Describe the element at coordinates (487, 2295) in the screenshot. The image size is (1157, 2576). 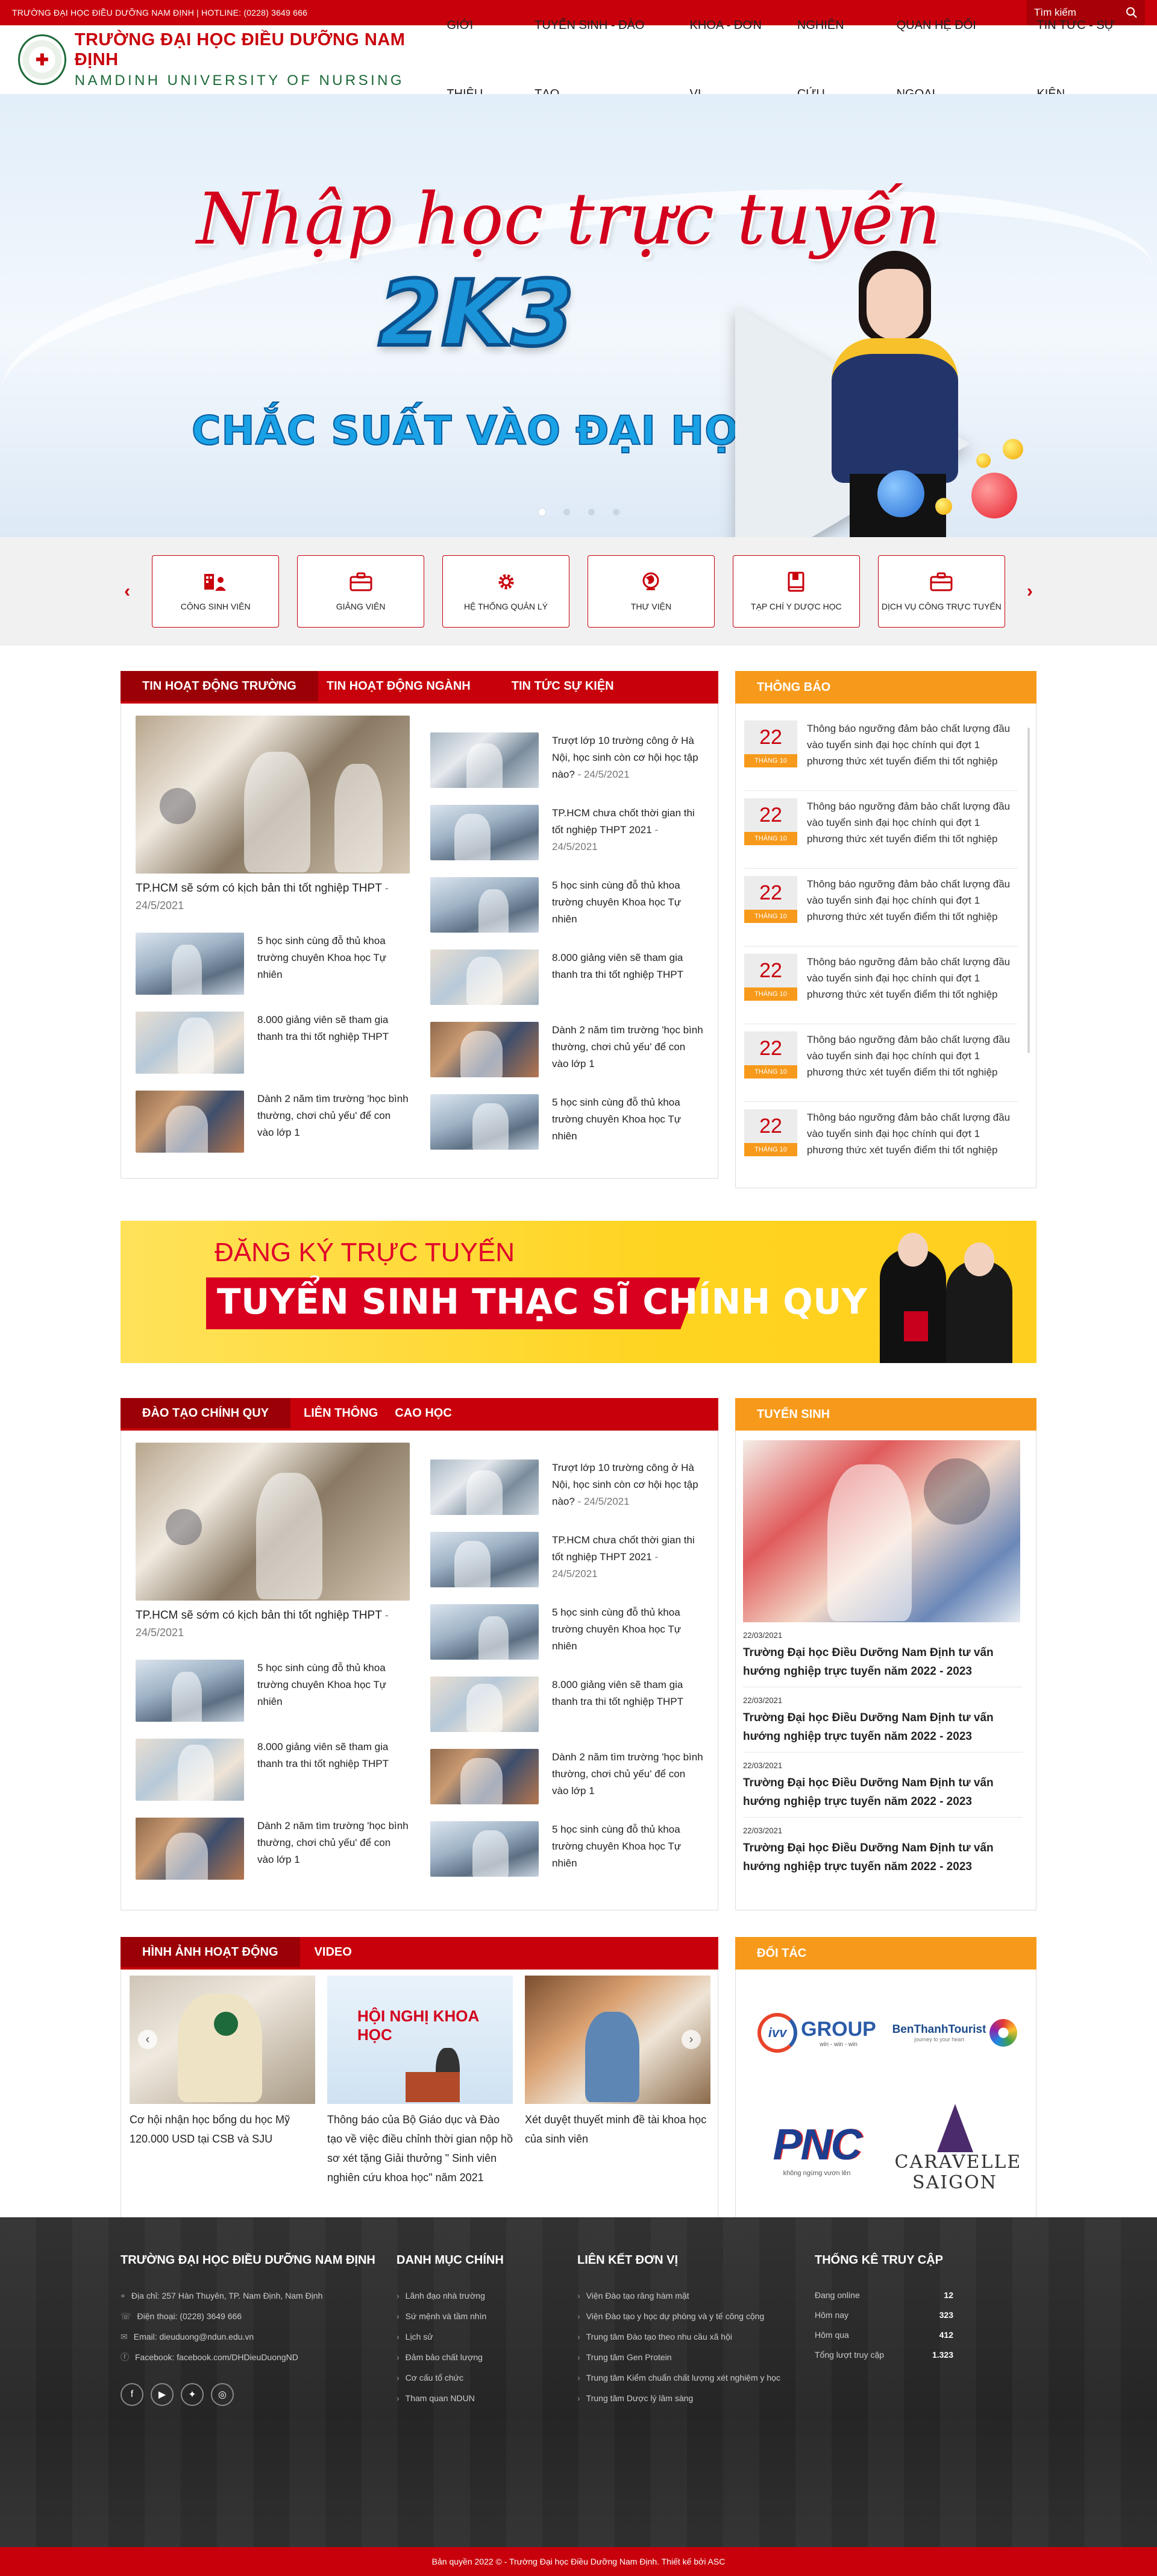
I see `footer-link: › Lãnh đạo nhà trường` at that location.